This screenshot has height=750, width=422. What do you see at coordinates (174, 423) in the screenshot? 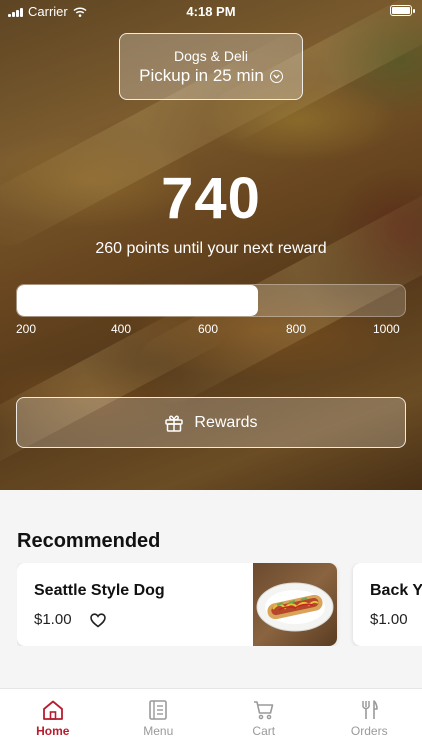
I see `gift-icon` at bounding box center [174, 423].